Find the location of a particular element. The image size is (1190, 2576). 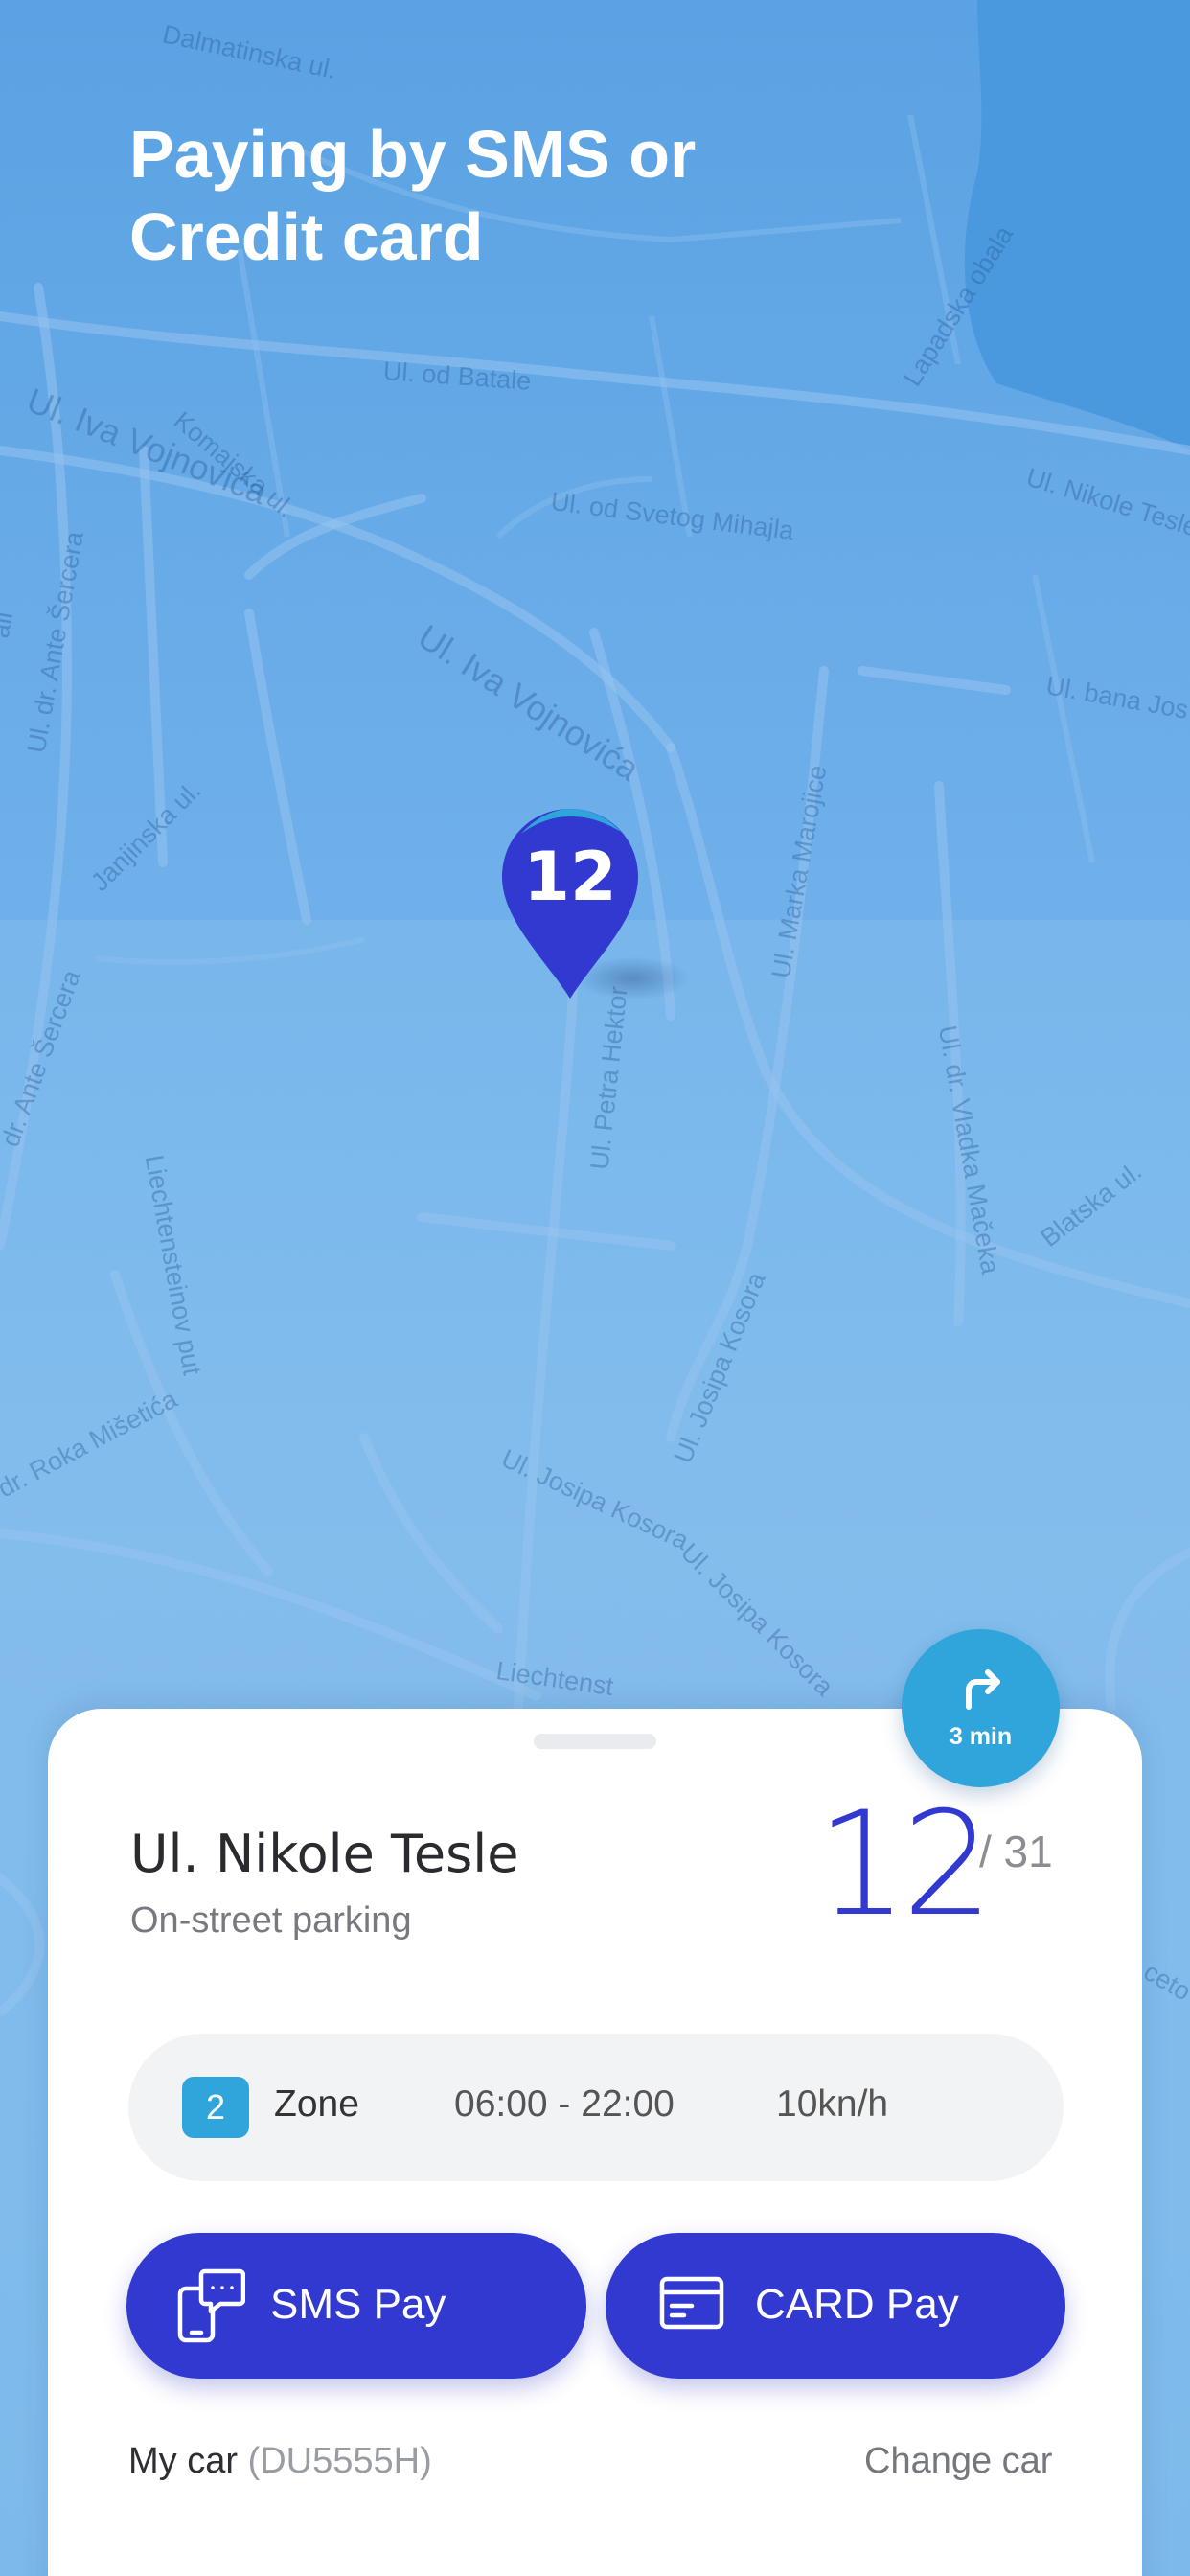

license-plate: (DU5555H) is located at coordinates (340, 2461).